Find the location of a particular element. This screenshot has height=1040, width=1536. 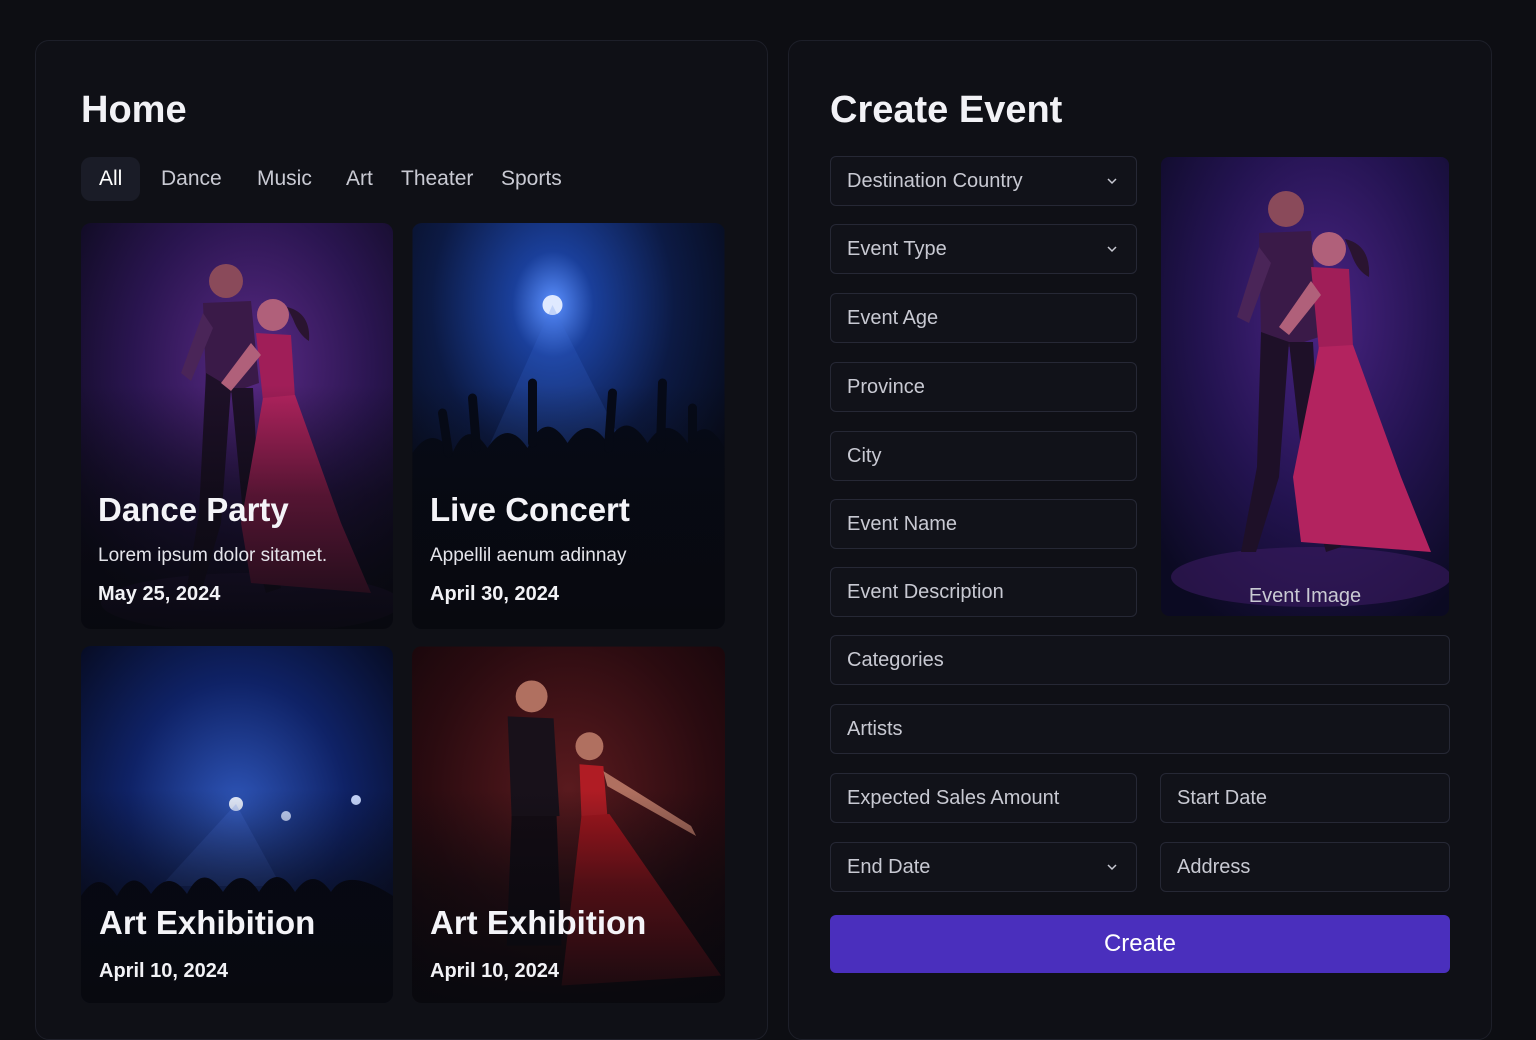

province-field is located at coordinates (983, 387).